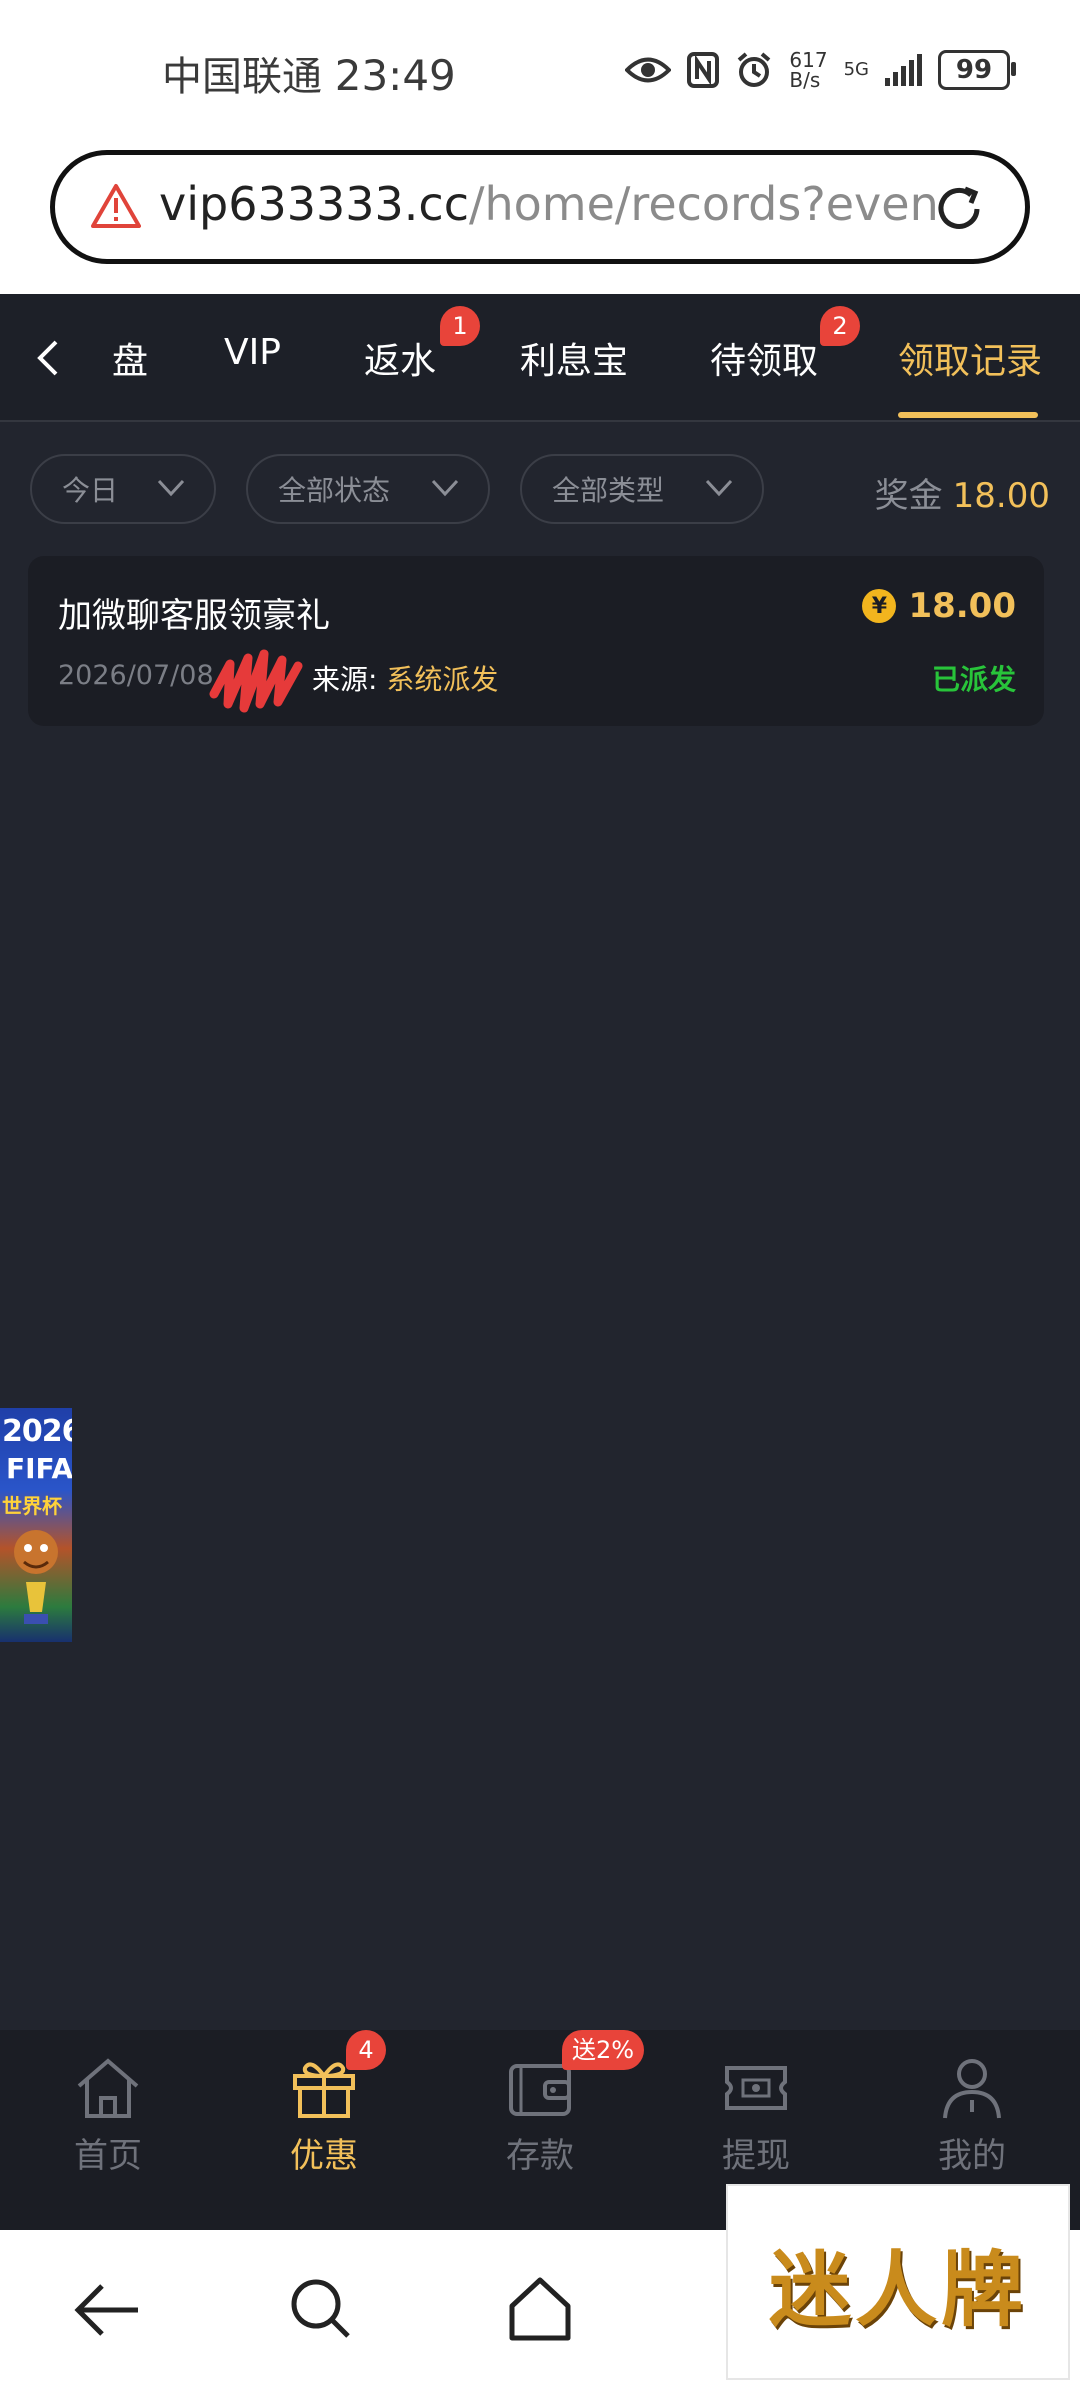  Describe the element at coordinates (130, 358) in the screenshot. I see `tab-partial: 盘` at that location.